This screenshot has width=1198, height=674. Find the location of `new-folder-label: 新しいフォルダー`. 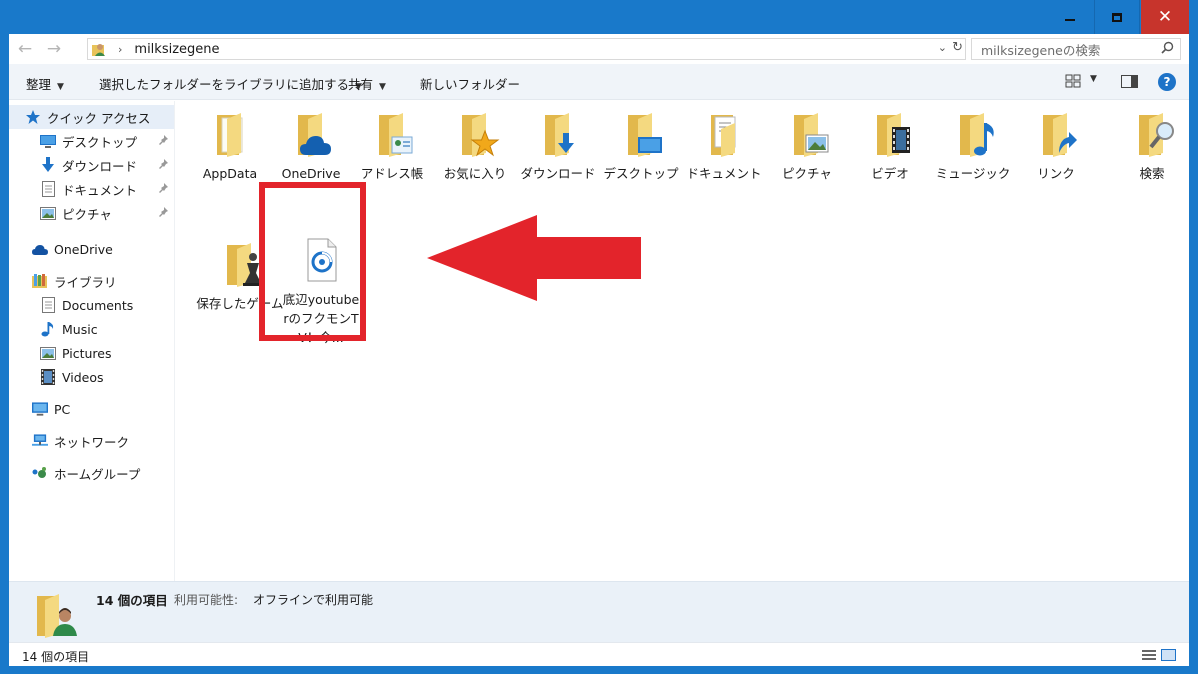

new-folder-label: 新しいフォルダー is located at coordinates (470, 84).